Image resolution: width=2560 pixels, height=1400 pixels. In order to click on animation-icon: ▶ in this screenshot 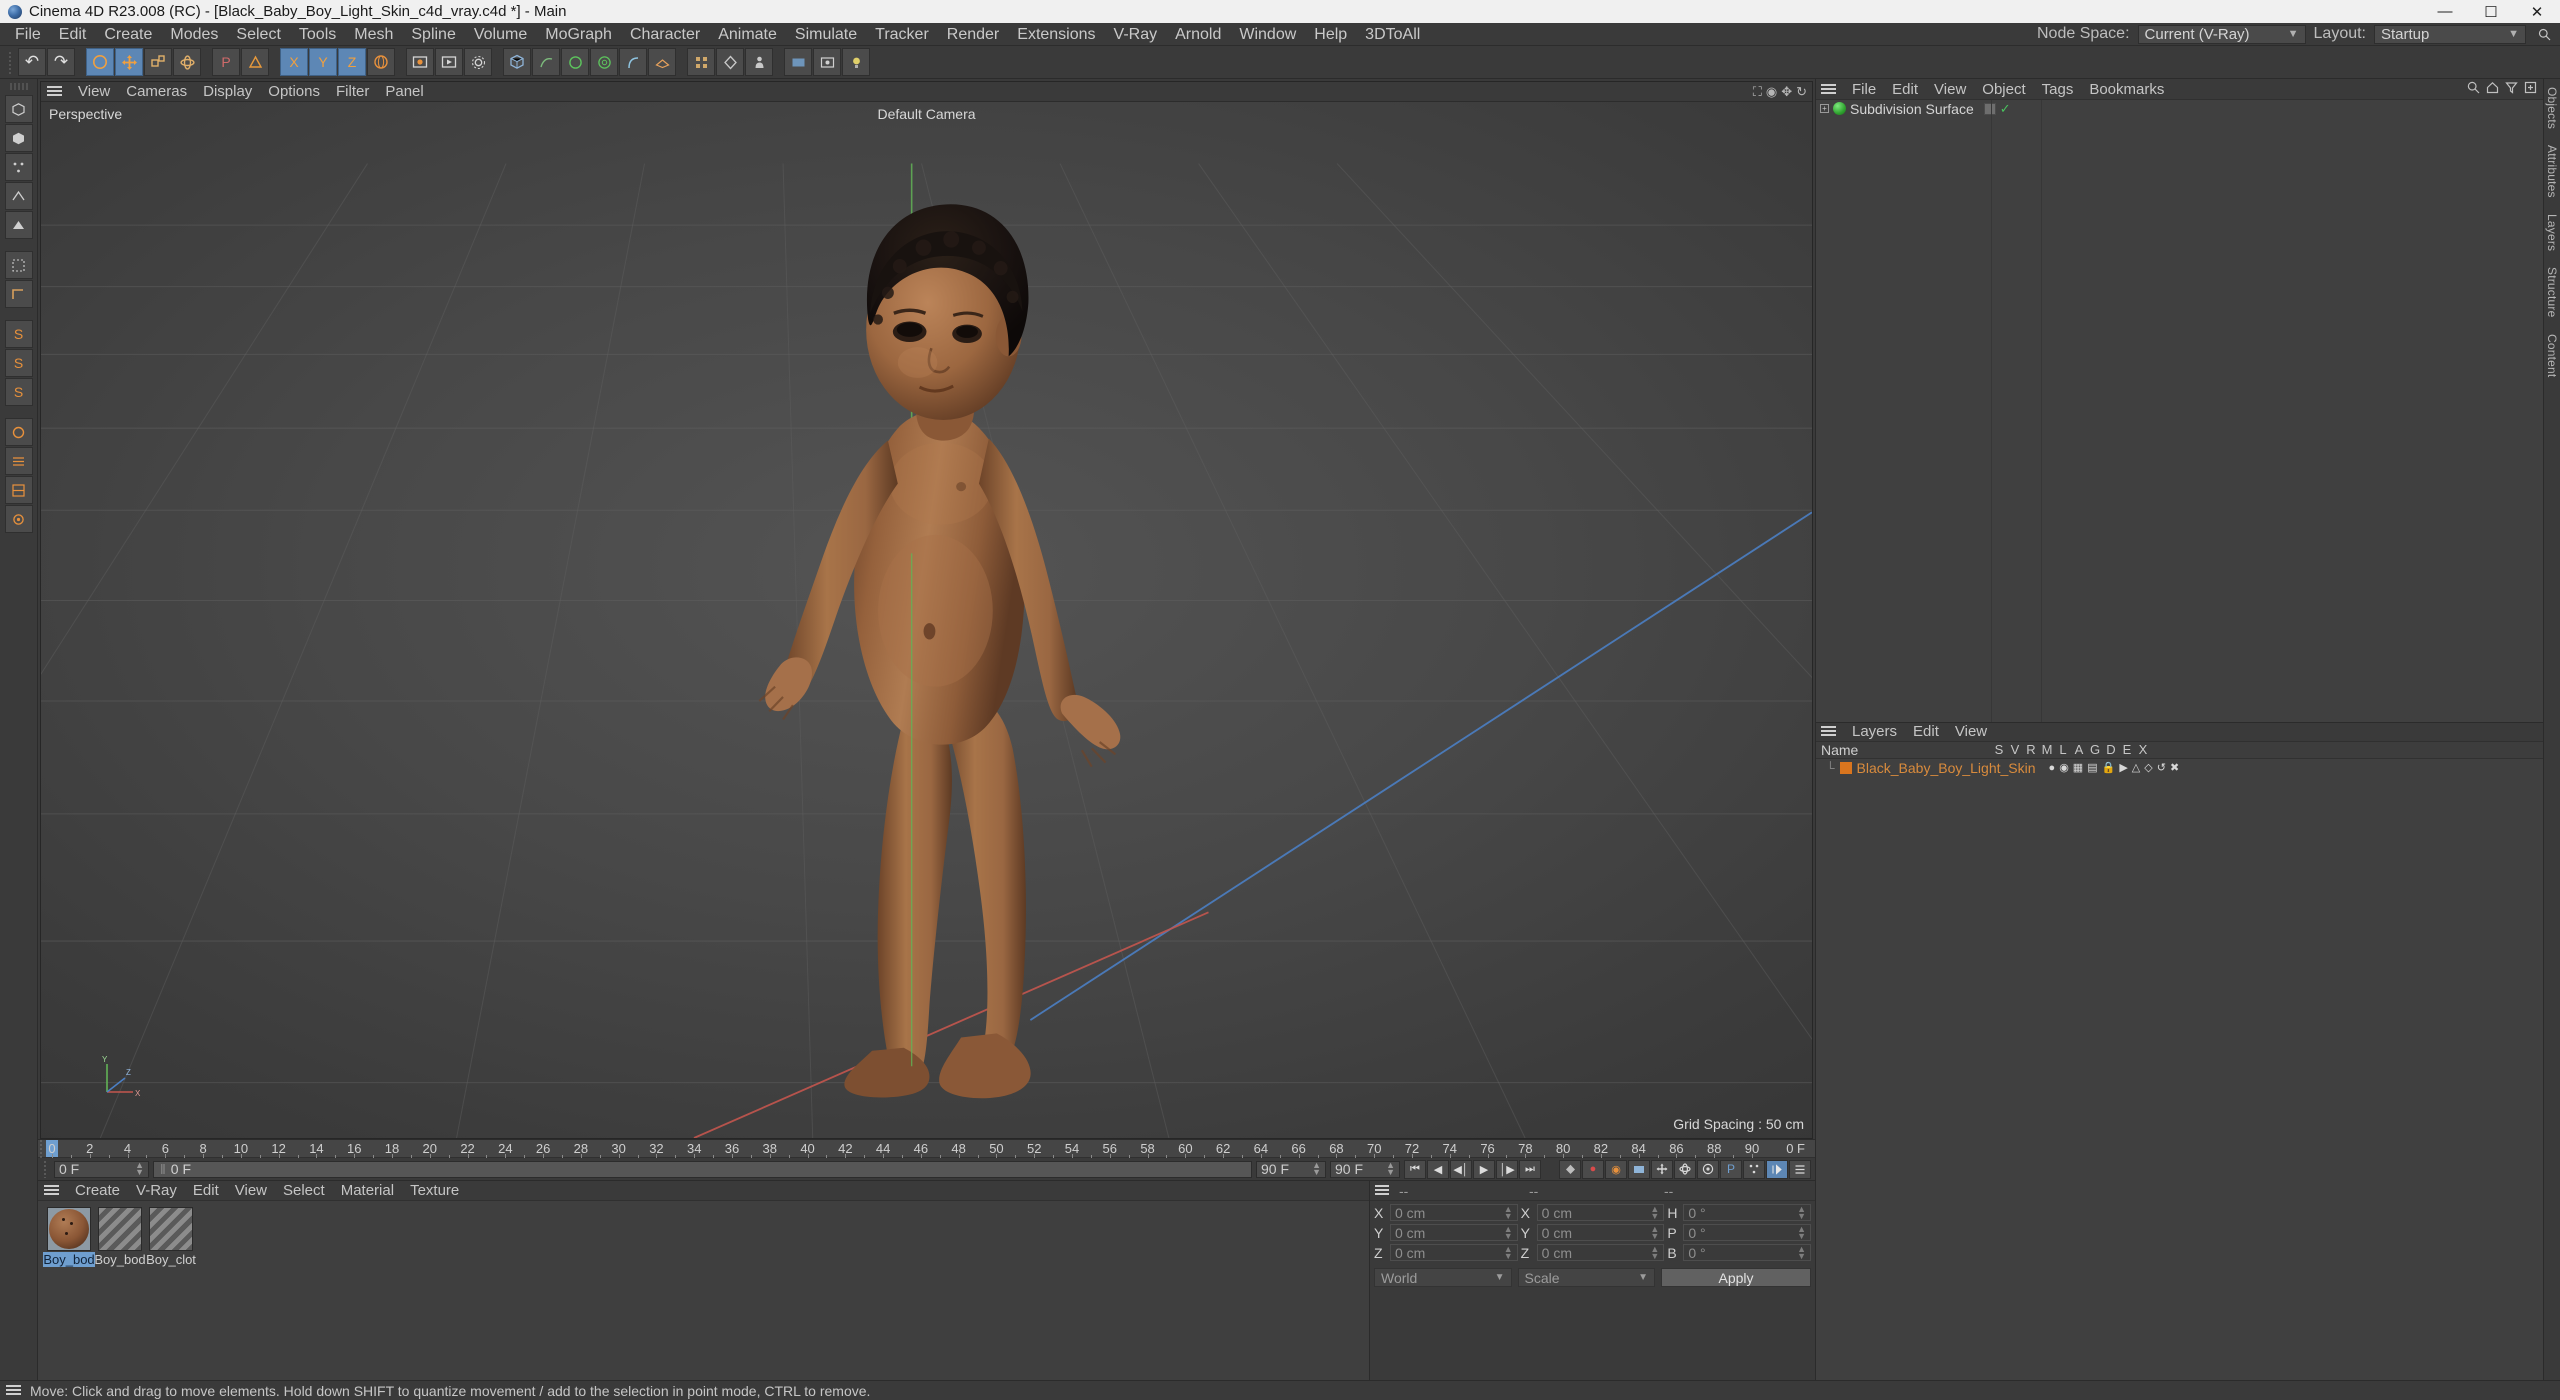, I will do `click(2123, 767)`.